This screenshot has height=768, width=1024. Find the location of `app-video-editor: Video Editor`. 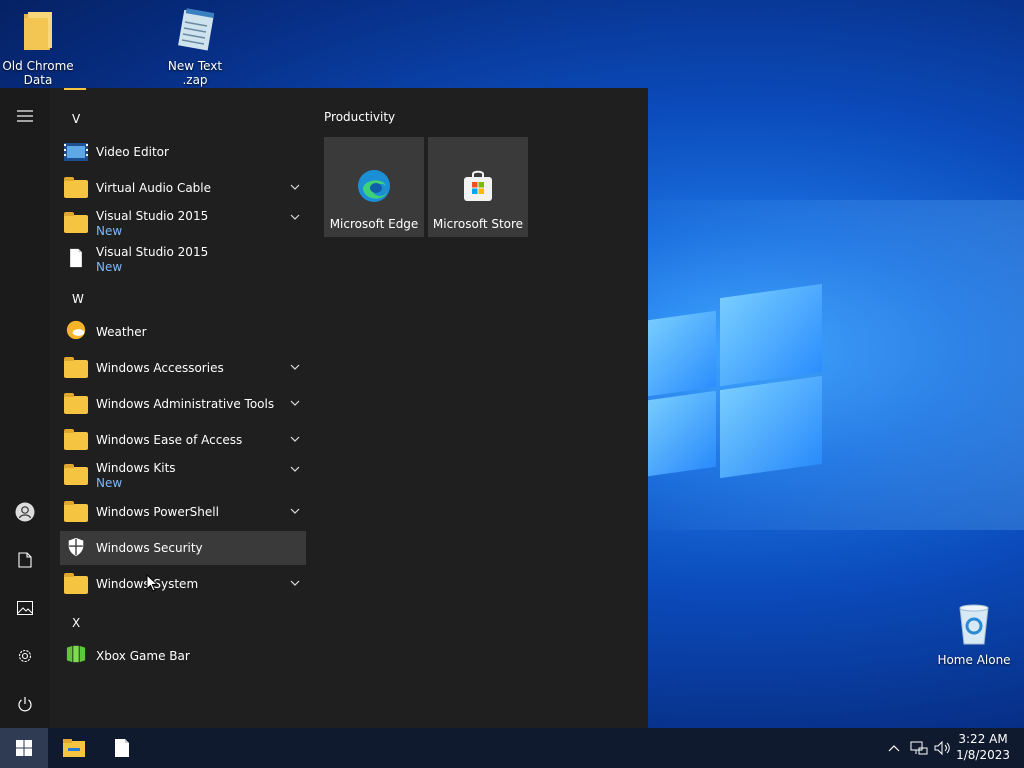

app-video-editor: Video Editor is located at coordinates (183, 152).